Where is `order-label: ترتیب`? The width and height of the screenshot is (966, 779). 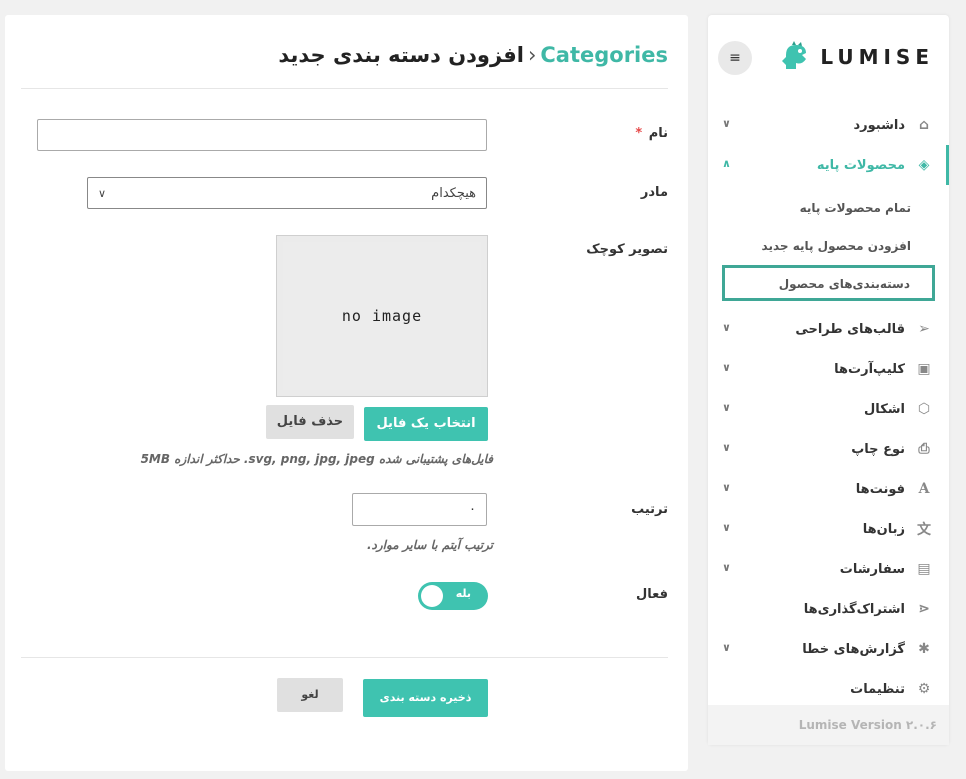 order-label: ترتیب is located at coordinates (649, 509).